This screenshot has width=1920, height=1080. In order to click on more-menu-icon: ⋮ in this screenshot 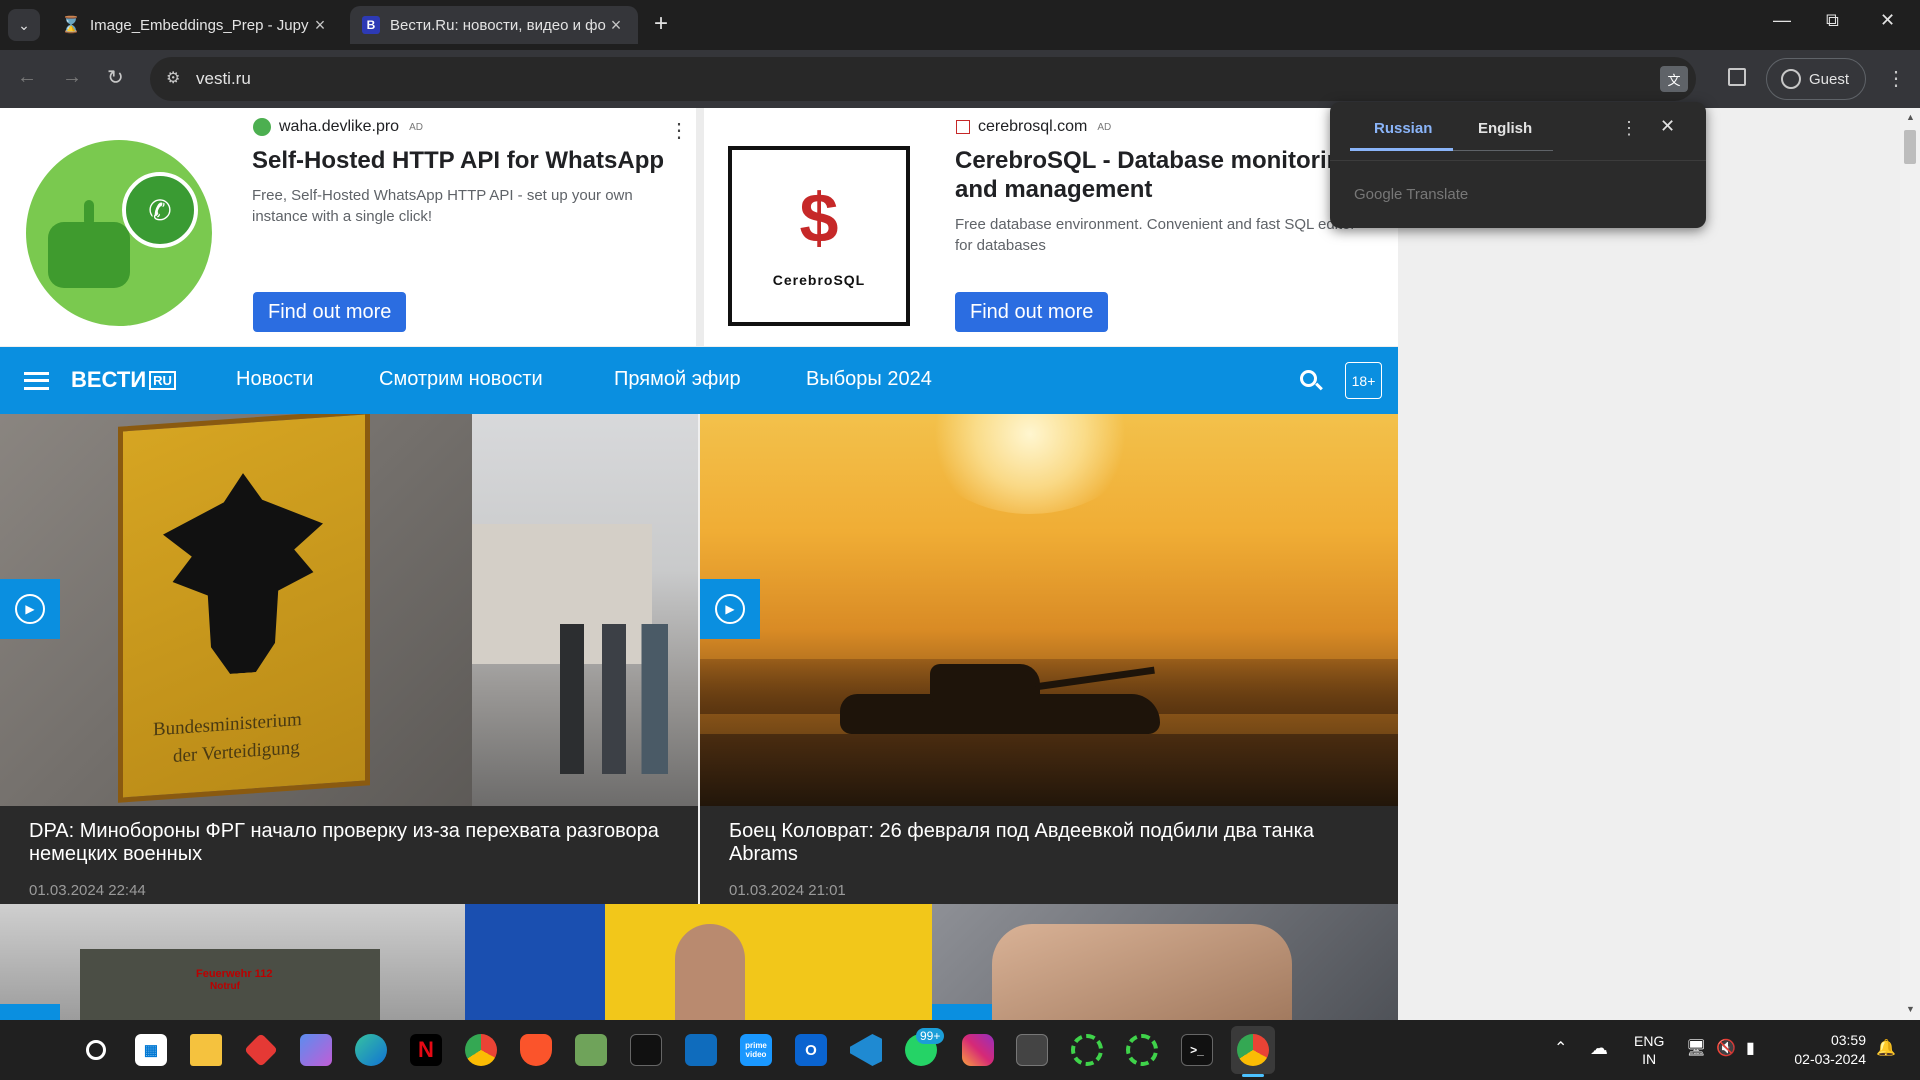, I will do `click(1896, 78)`.